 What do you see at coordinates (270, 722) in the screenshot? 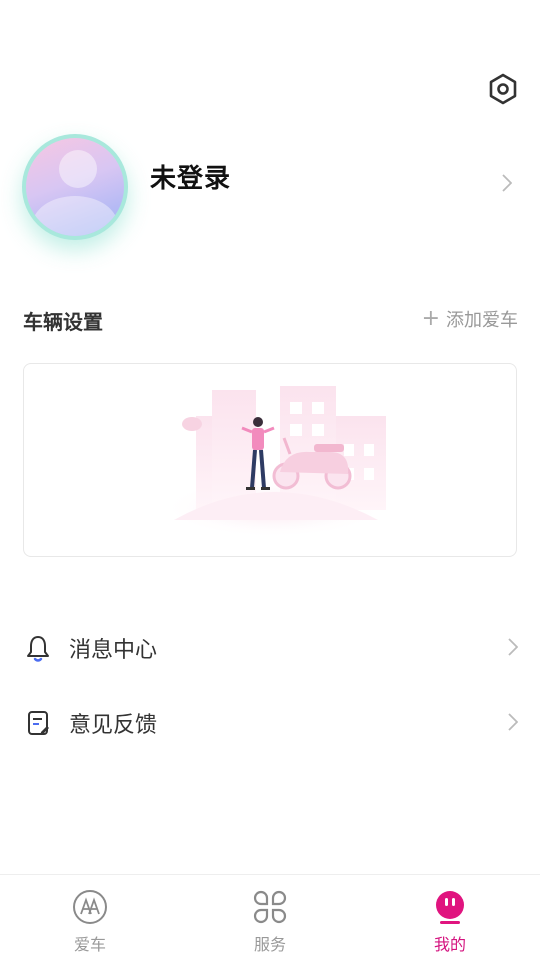
I see `menu-item-feedback: 意见反馈` at bounding box center [270, 722].